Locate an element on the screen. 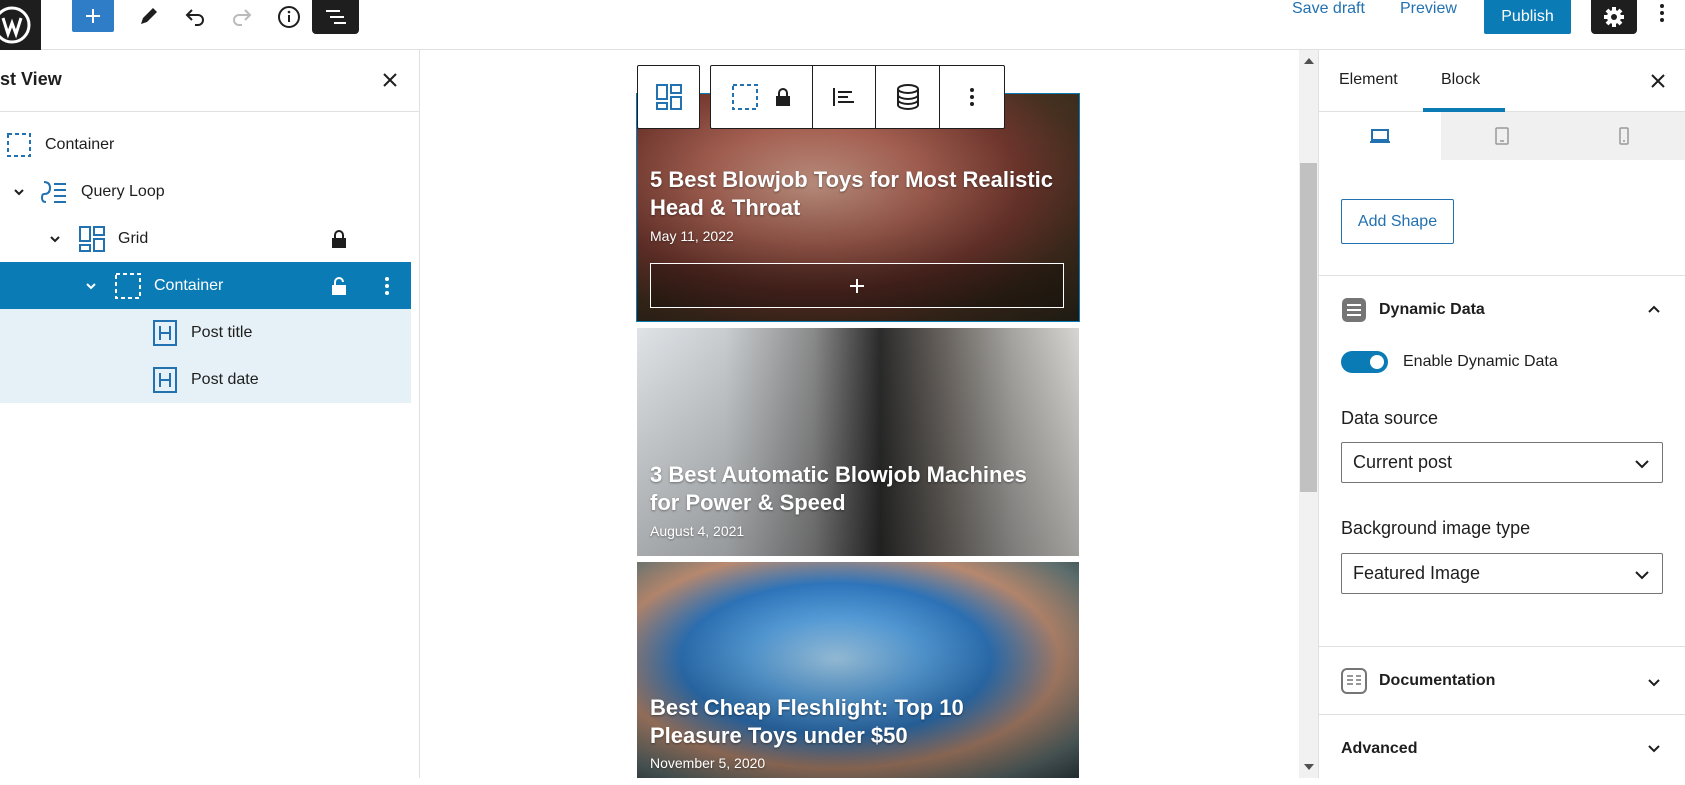 This screenshot has height=785, width=1685. database-icon is located at coordinates (907, 97).